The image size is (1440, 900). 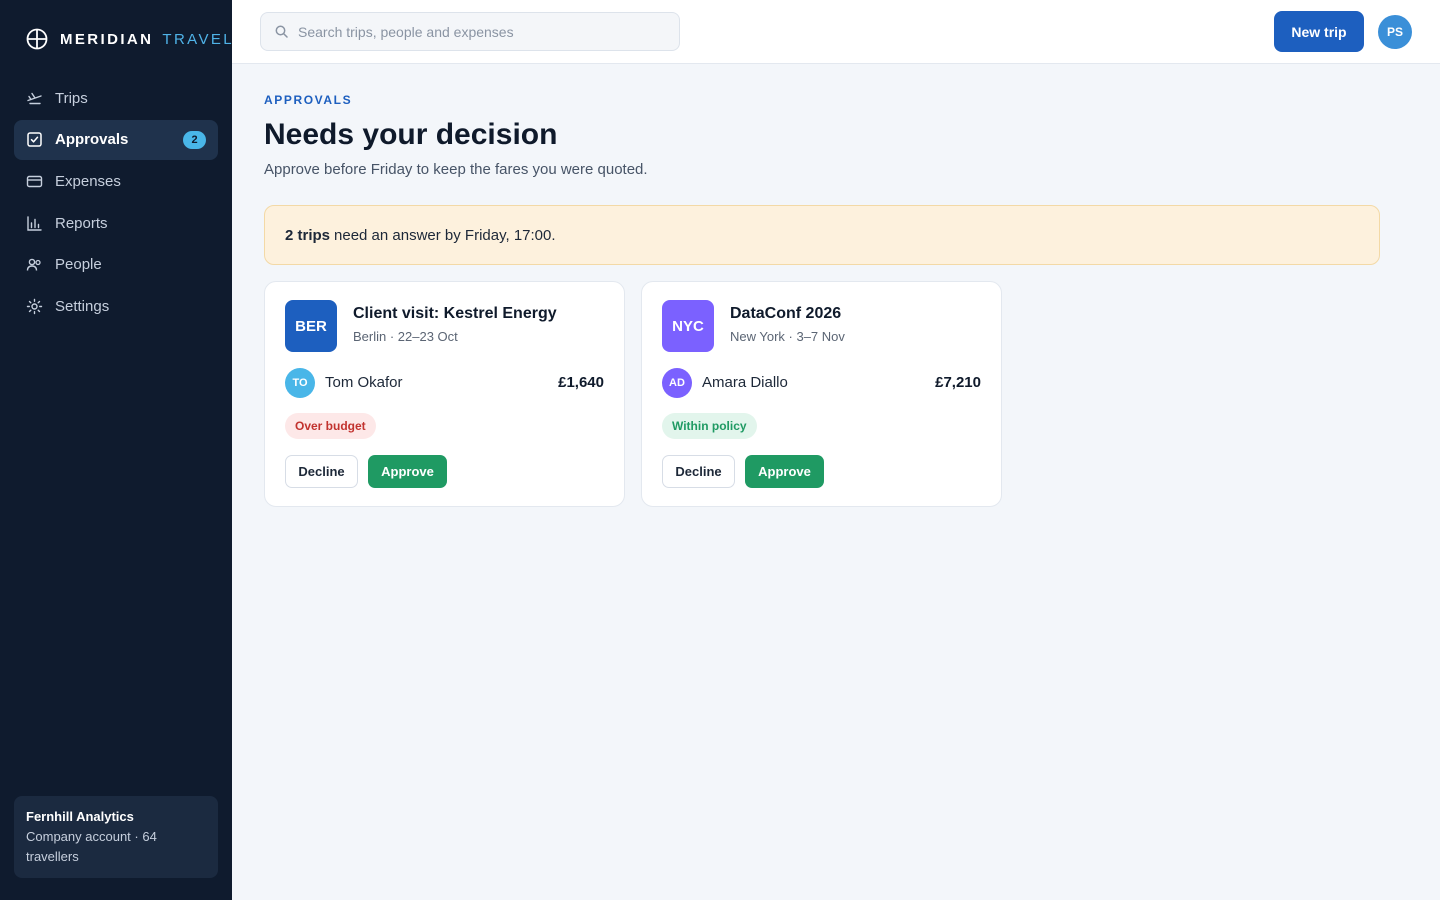 I want to click on trip-amount: £7,210, so click(x=958, y=382).